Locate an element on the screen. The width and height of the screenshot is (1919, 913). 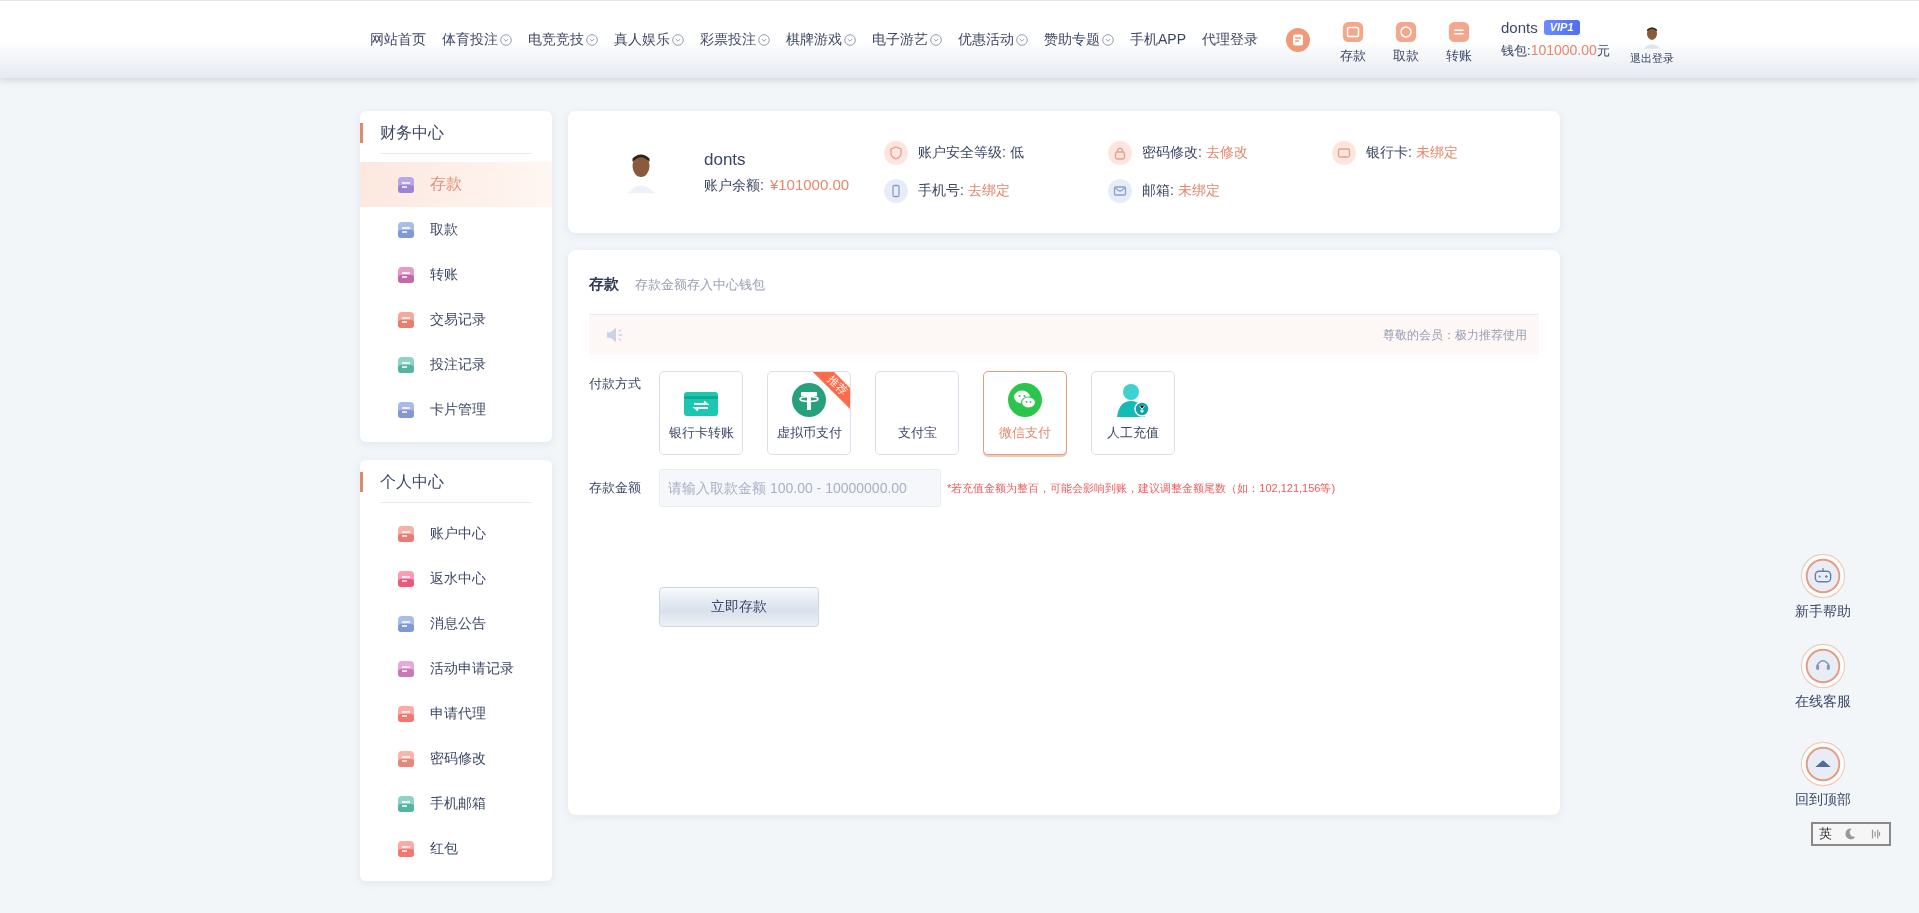
sidebar-item: 账户中心 is located at coordinates (456, 533).